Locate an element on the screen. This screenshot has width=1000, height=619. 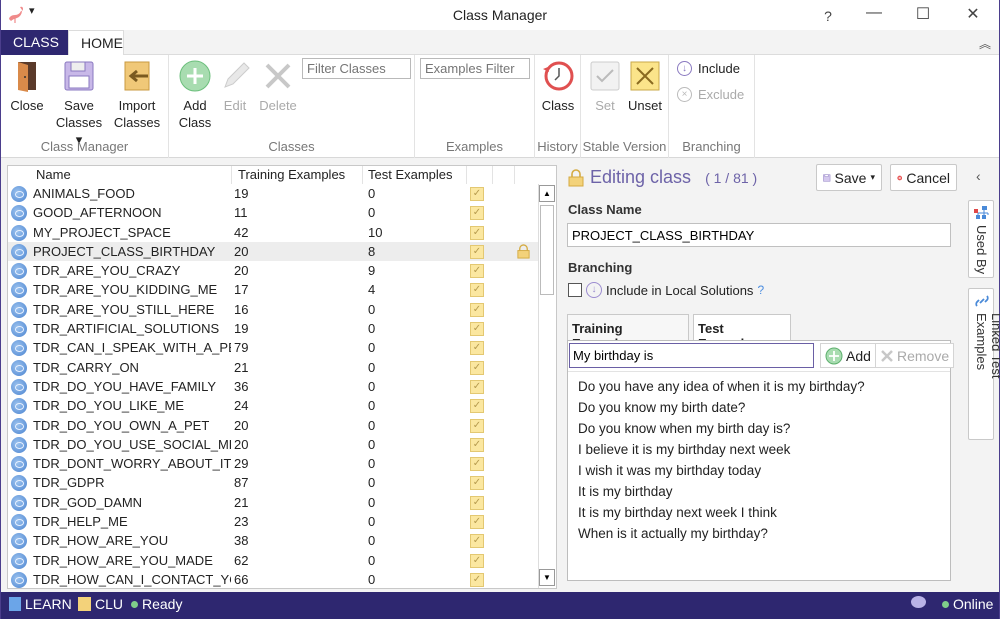
unset-stable-button: Unset is located at coordinates (645, 86).